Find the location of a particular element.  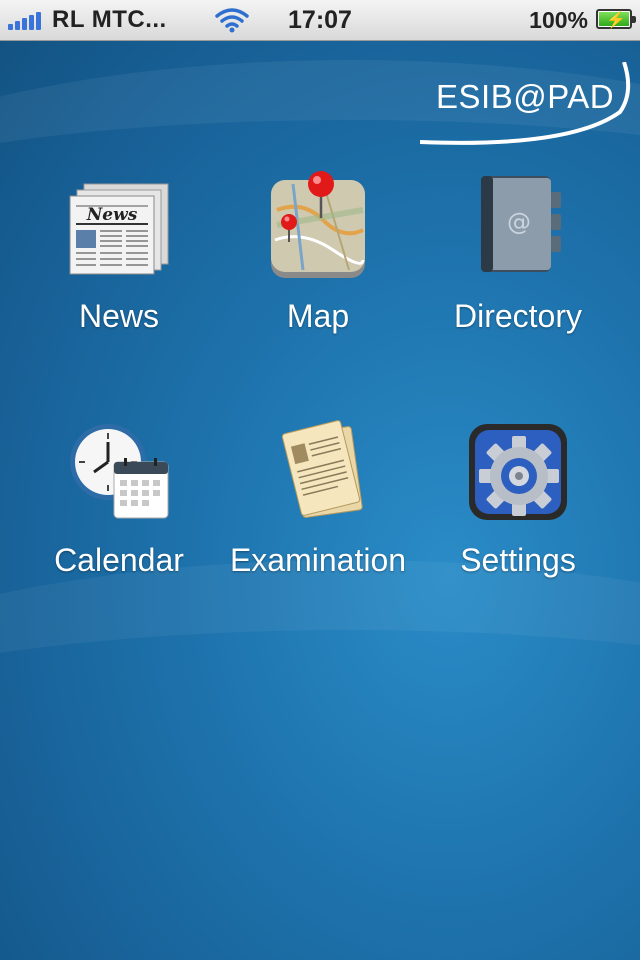

document-icon is located at coordinates (318, 469).